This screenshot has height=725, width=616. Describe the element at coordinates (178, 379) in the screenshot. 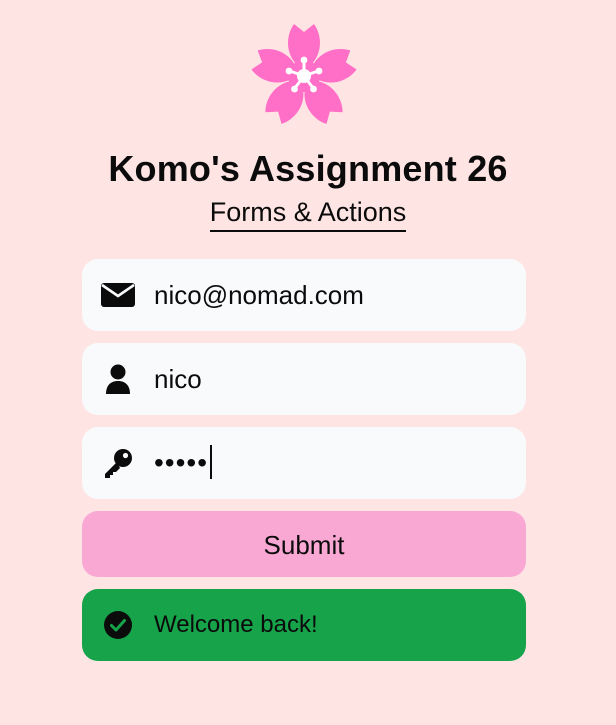

I see `username-value: nico` at that location.